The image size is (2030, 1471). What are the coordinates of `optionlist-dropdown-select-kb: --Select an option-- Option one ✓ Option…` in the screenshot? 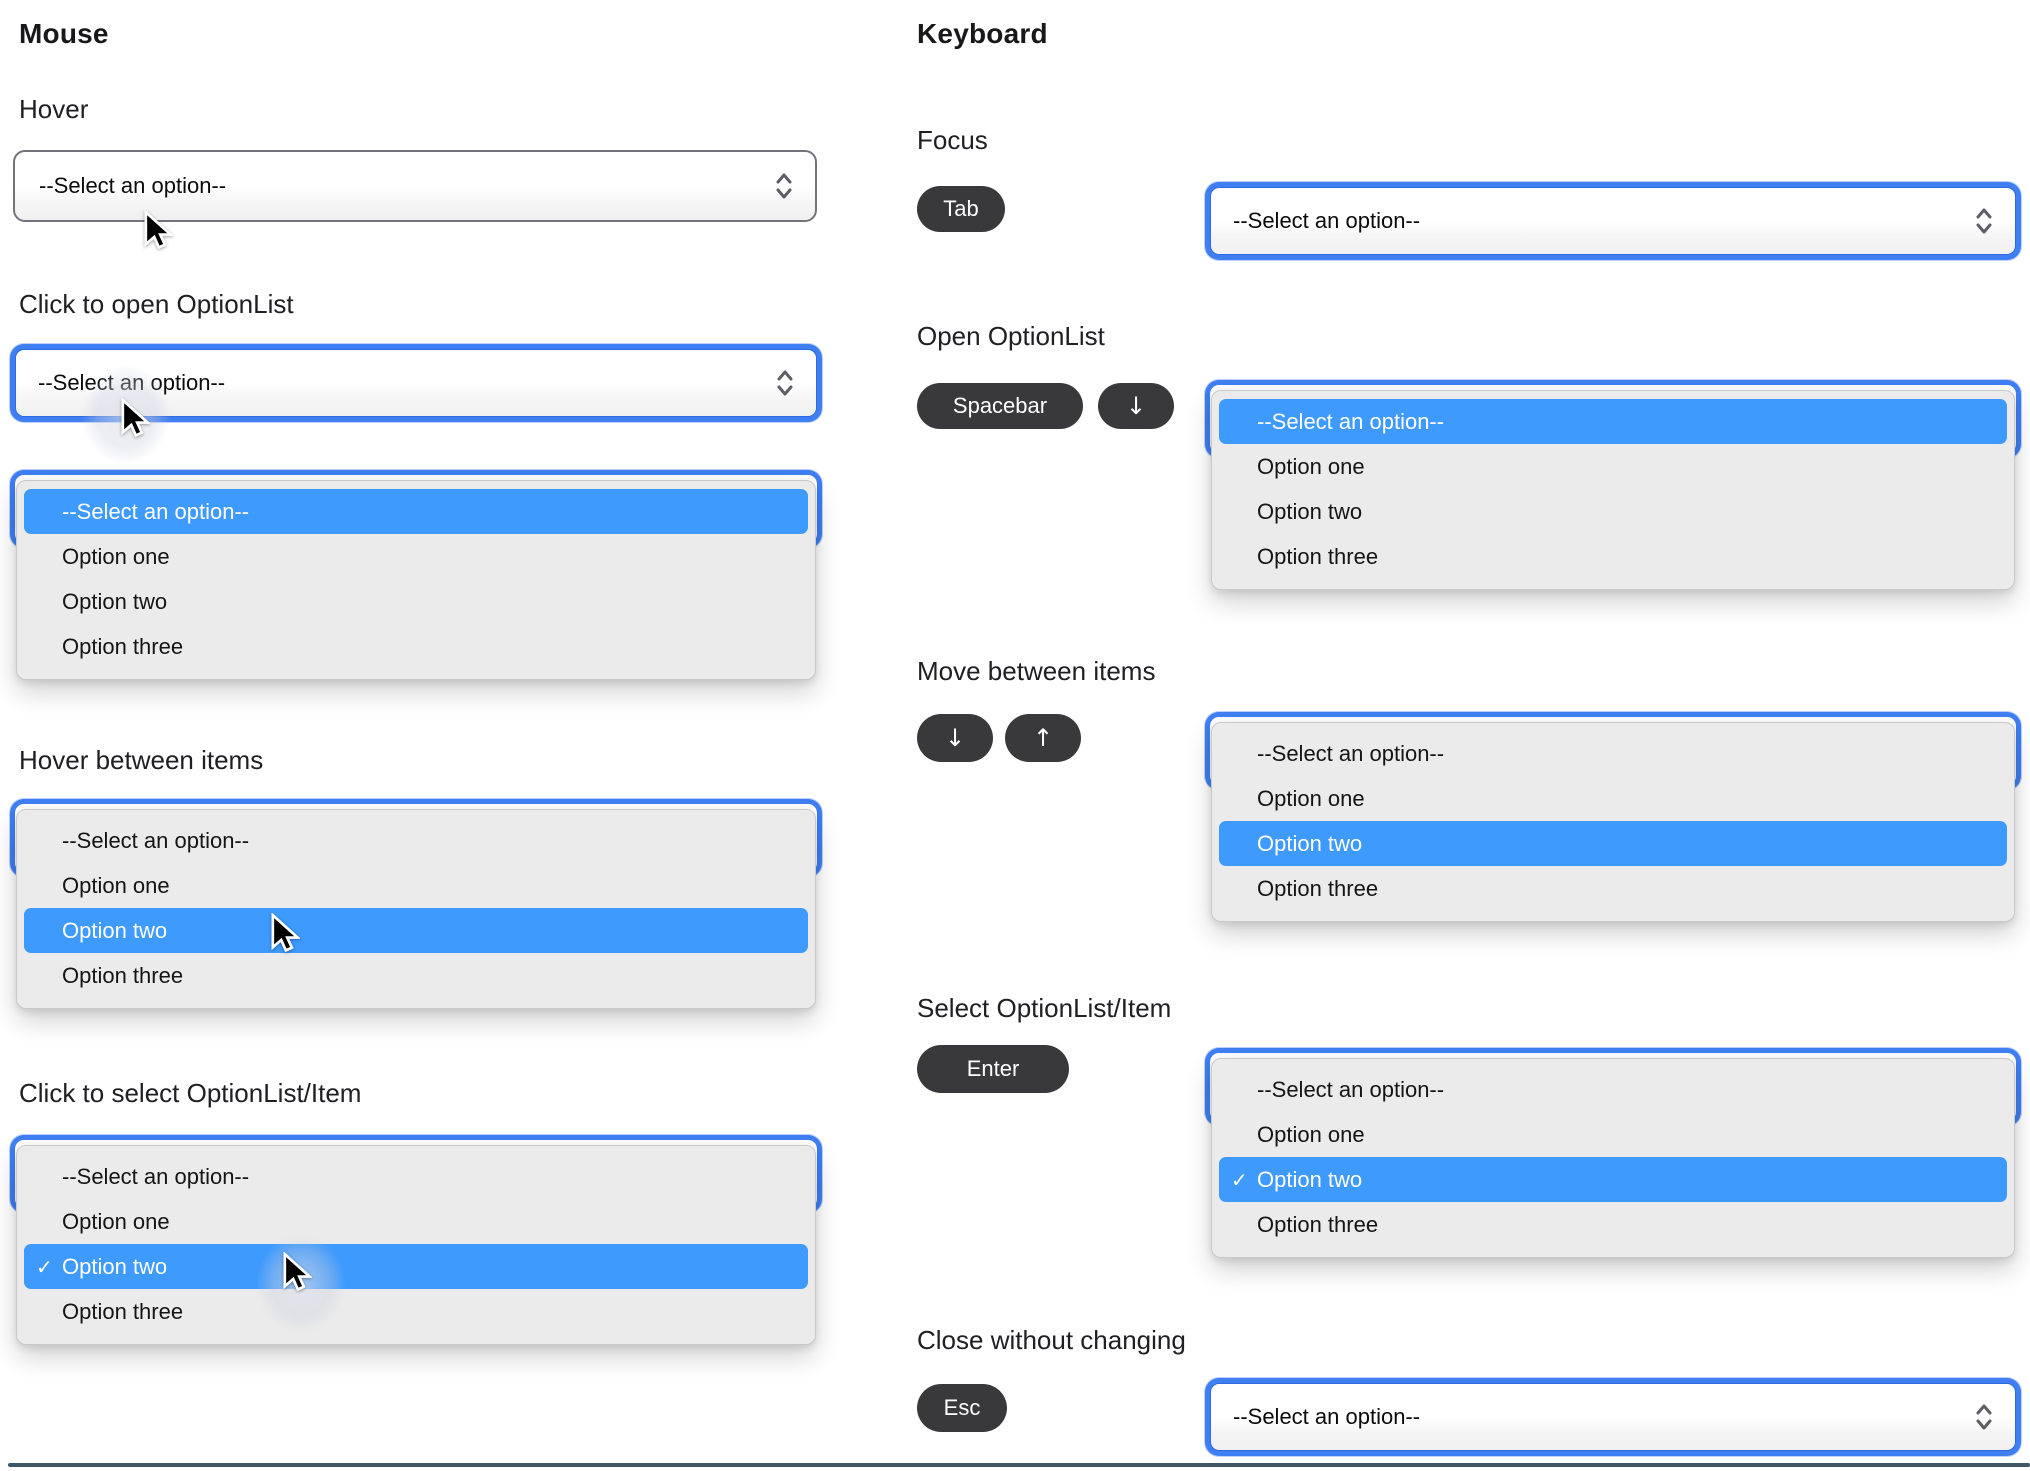 It's located at (1613, 1155).